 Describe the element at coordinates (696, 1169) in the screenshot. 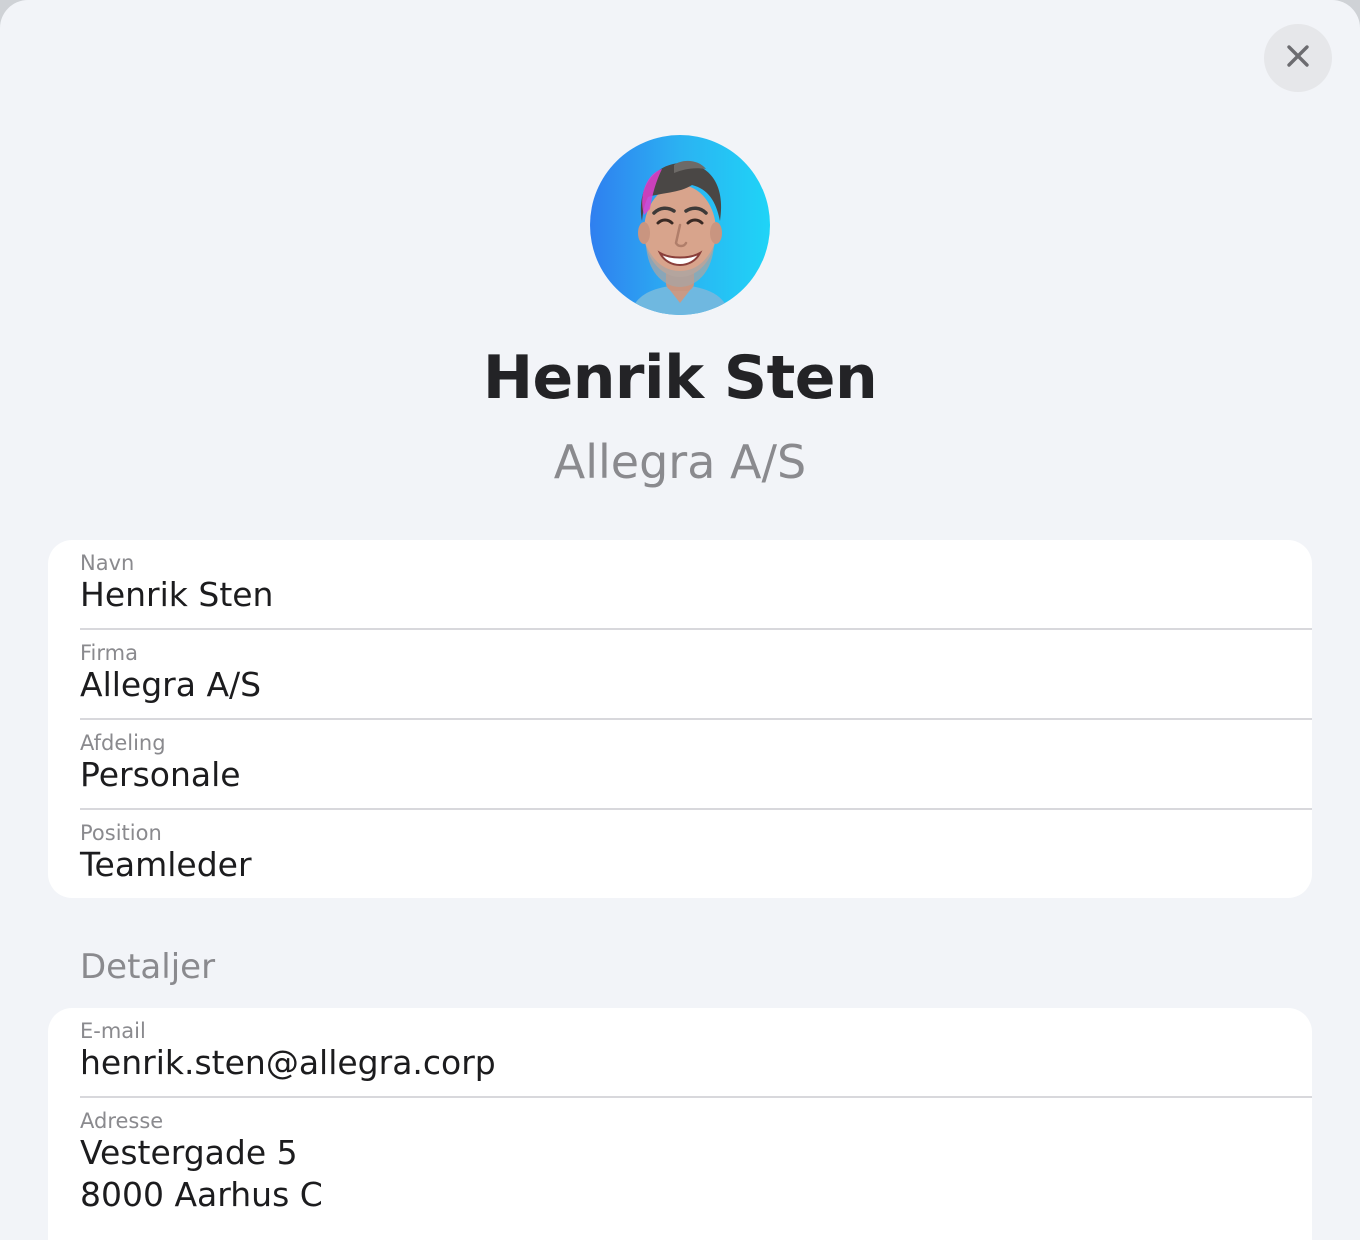

I see `field-address: Adresse Vestergade 5 8000 Aarhus C` at that location.